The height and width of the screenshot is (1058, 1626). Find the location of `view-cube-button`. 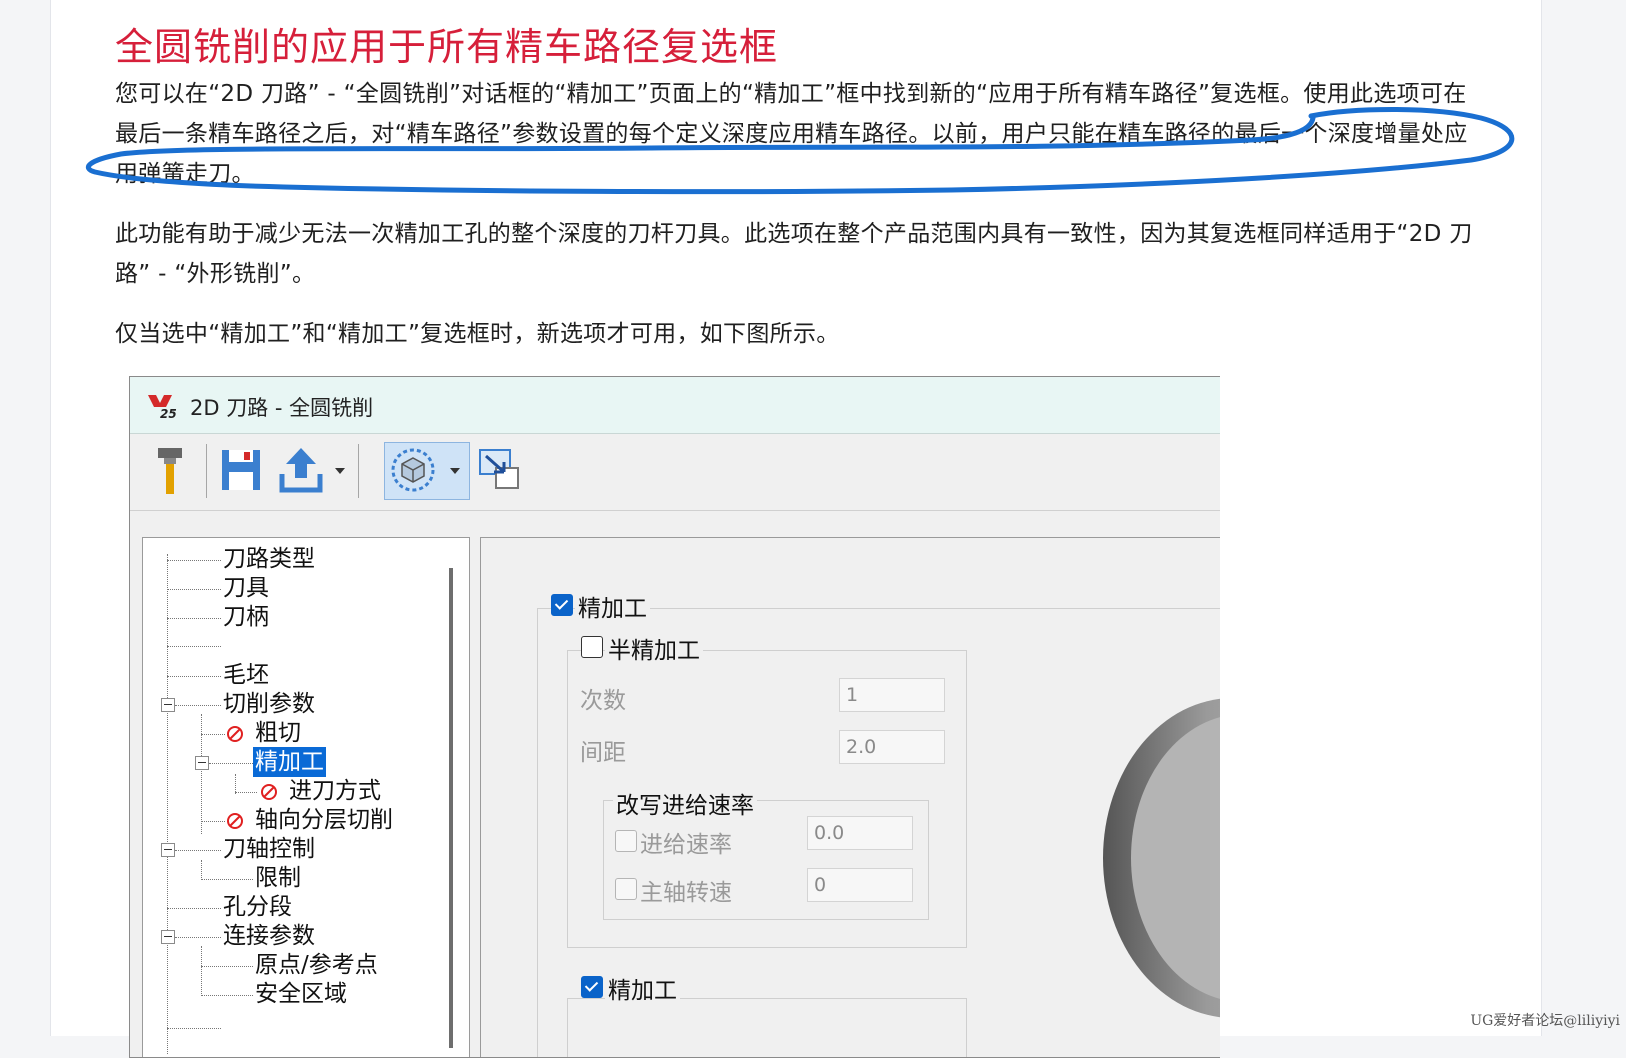

view-cube-button is located at coordinates (413, 470).